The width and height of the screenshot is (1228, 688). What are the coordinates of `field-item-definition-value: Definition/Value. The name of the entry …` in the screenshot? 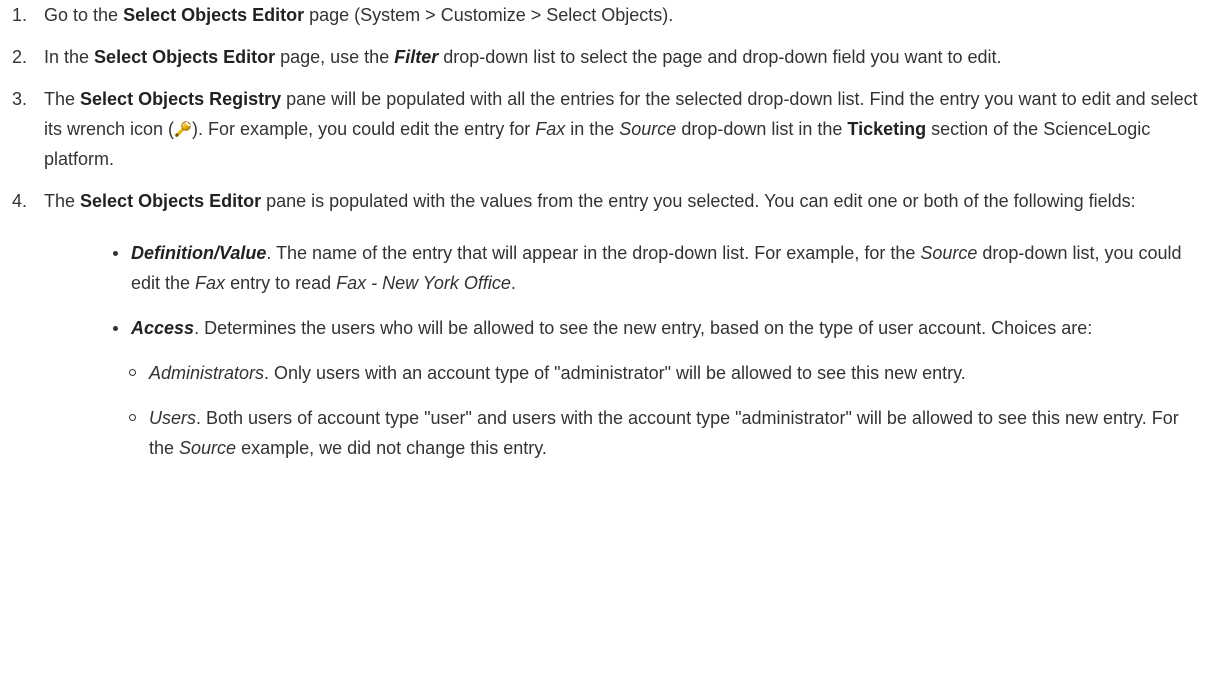 It's located at (623, 268).